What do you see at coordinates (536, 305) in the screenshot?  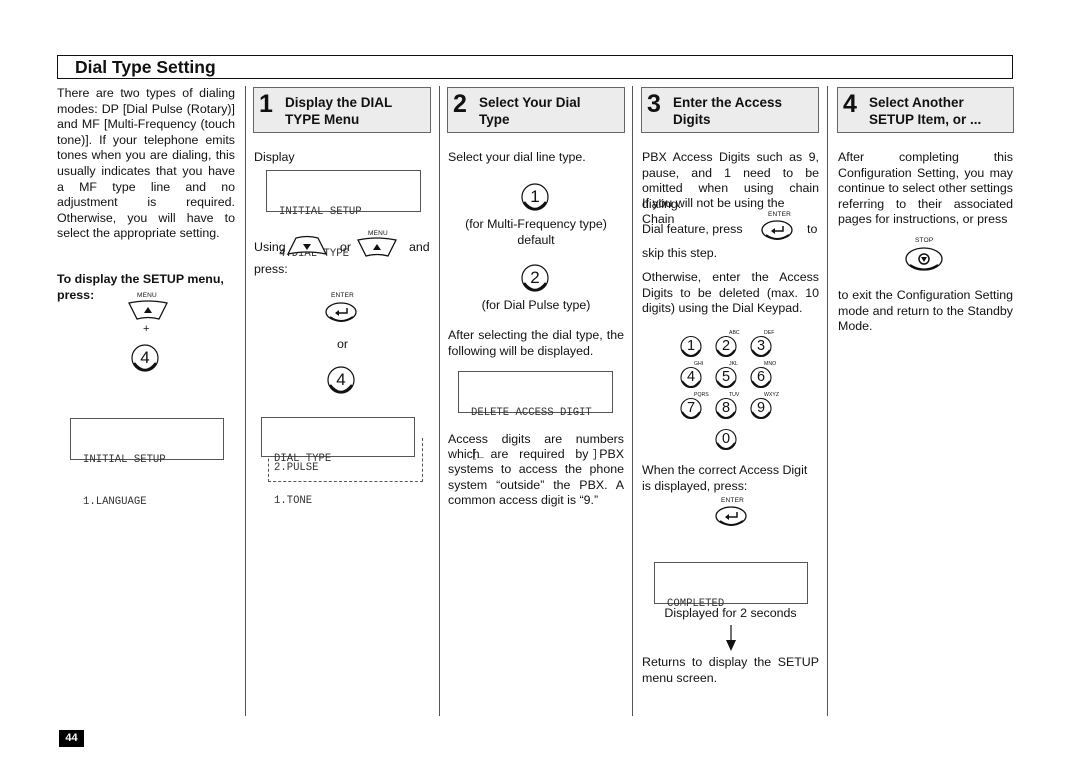 I see `key-2-caption: (for Dial Pulse type)` at bounding box center [536, 305].